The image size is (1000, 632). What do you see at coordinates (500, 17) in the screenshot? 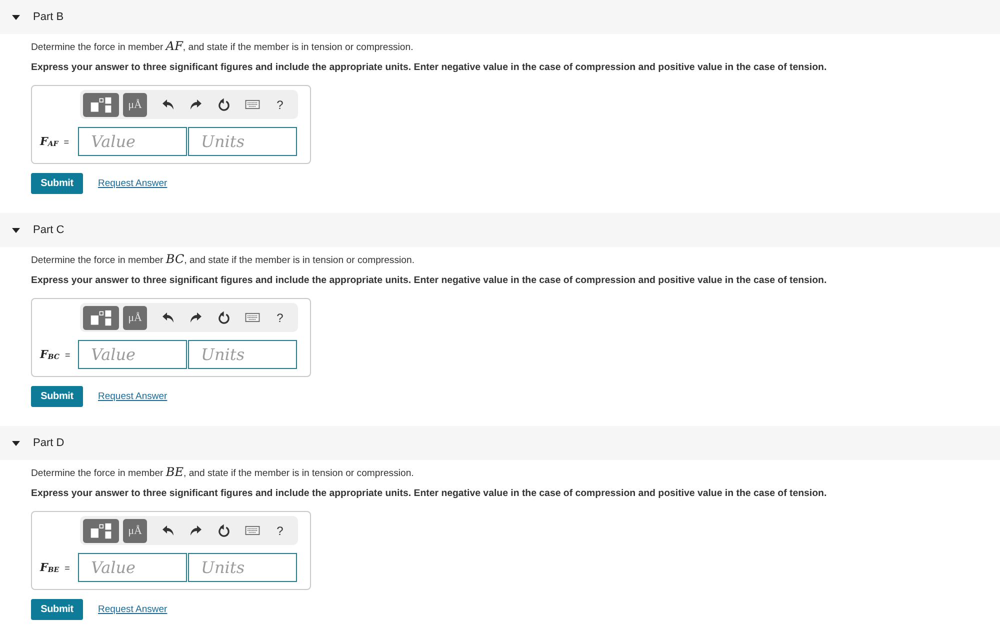
I see `part-header: Part B` at bounding box center [500, 17].